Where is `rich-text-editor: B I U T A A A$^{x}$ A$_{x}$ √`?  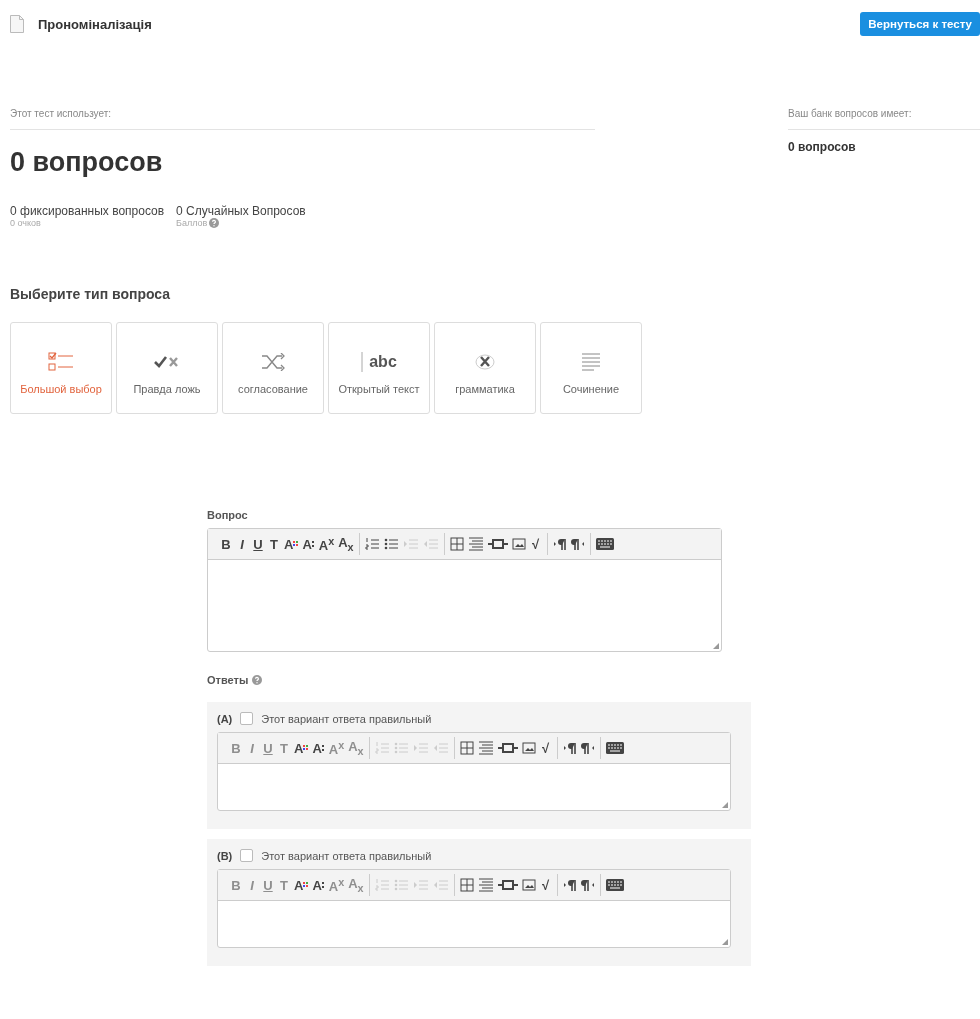
rich-text-editor: B I U T A A A$^{x}$ A$_{x}$ √ is located at coordinates (464, 590).